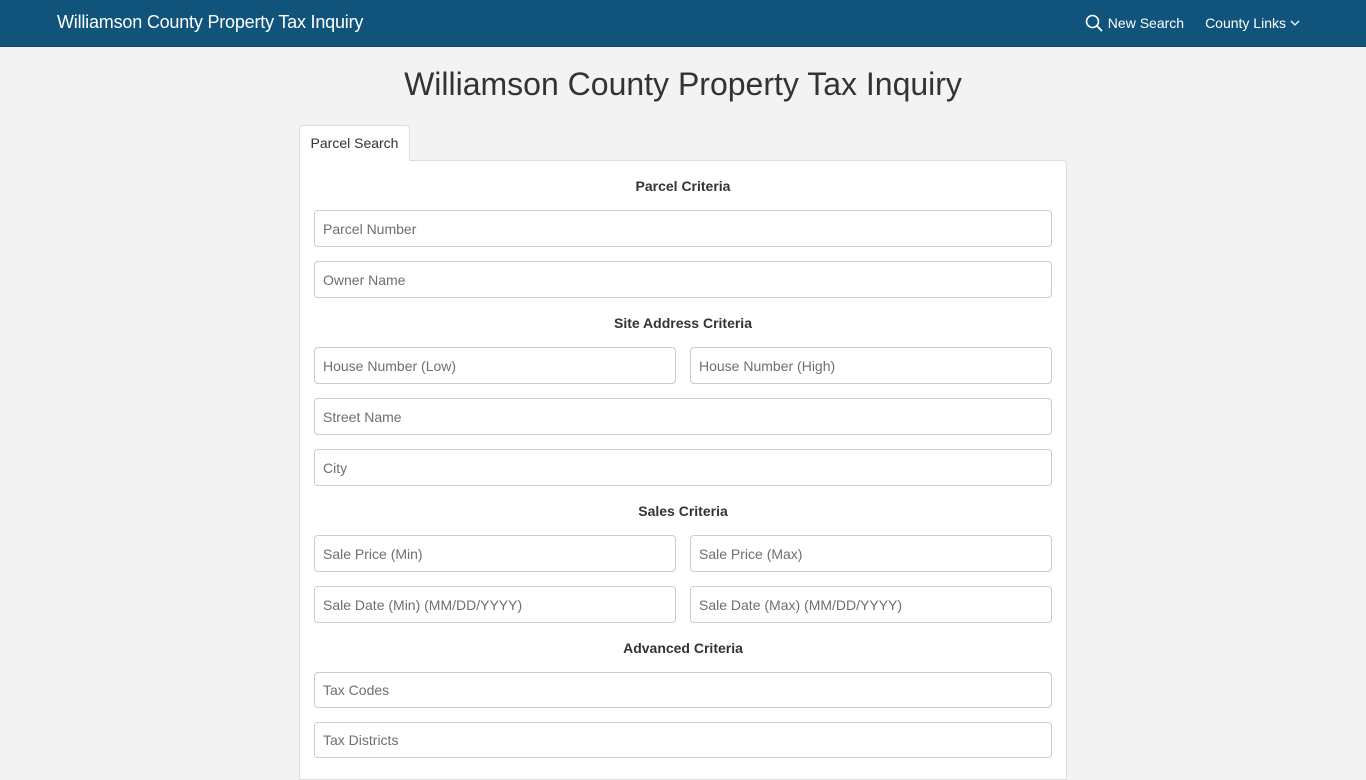  What do you see at coordinates (871, 365) in the screenshot?
I see `house-number-high-input` at bounding box center [871, 365].